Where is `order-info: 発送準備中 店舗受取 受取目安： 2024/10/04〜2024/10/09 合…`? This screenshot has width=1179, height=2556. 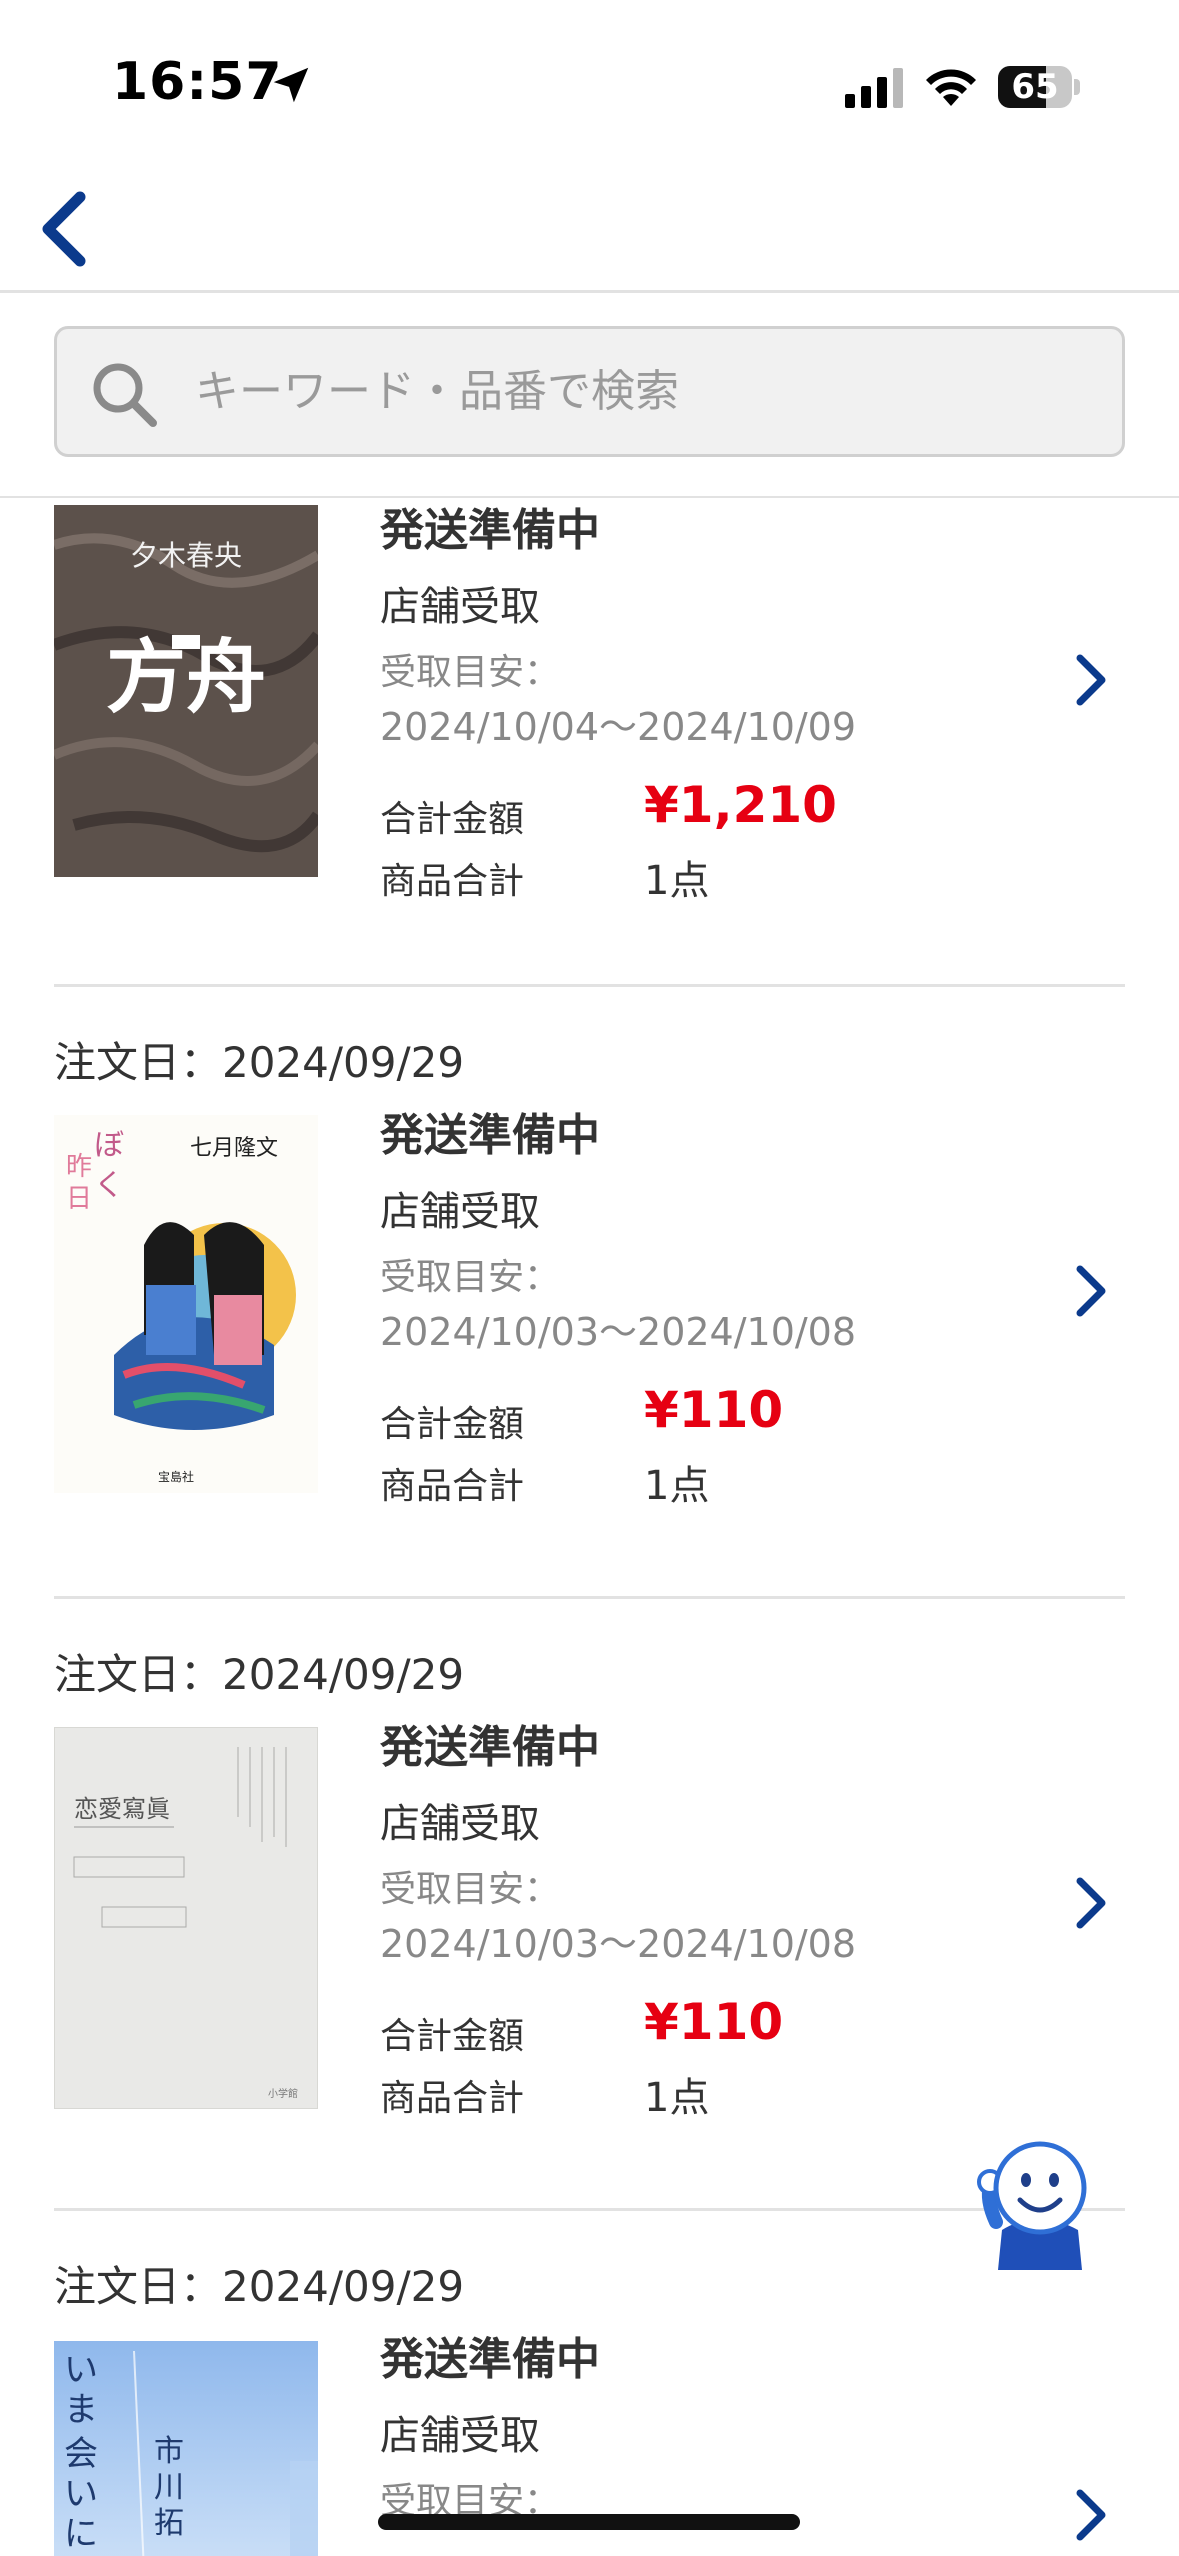
order-info: 発送準備中 店舗受取 受取目安： 2024/10/04〜2024/10/09 合… is located at coordinates (720, 704).